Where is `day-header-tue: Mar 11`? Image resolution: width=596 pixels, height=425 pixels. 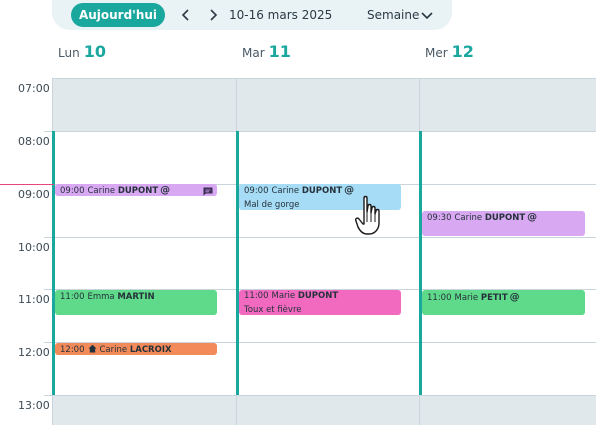 day-header-tue: Mar 11 is located at coordinates (266, 51).